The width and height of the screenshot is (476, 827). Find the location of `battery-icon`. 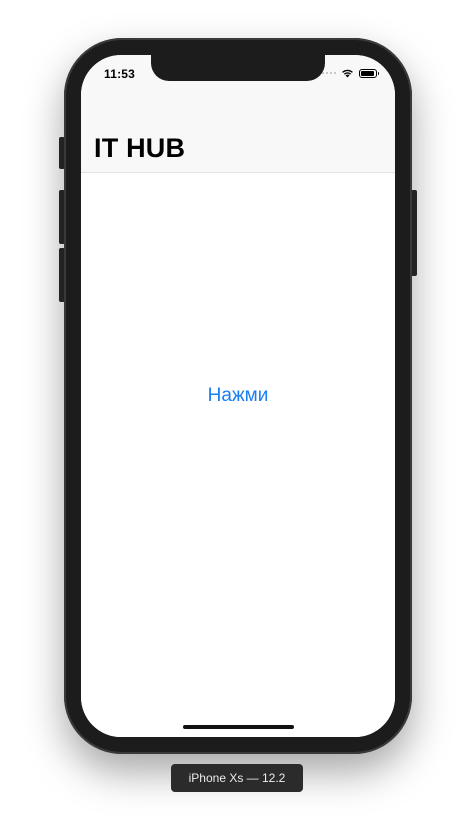

battery-icon is located at coordinates (369, 73).